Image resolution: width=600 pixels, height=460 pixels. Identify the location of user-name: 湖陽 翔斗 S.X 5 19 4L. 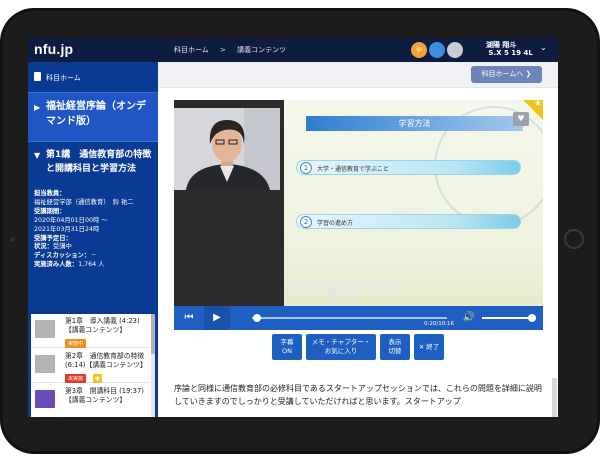
(509, 49).